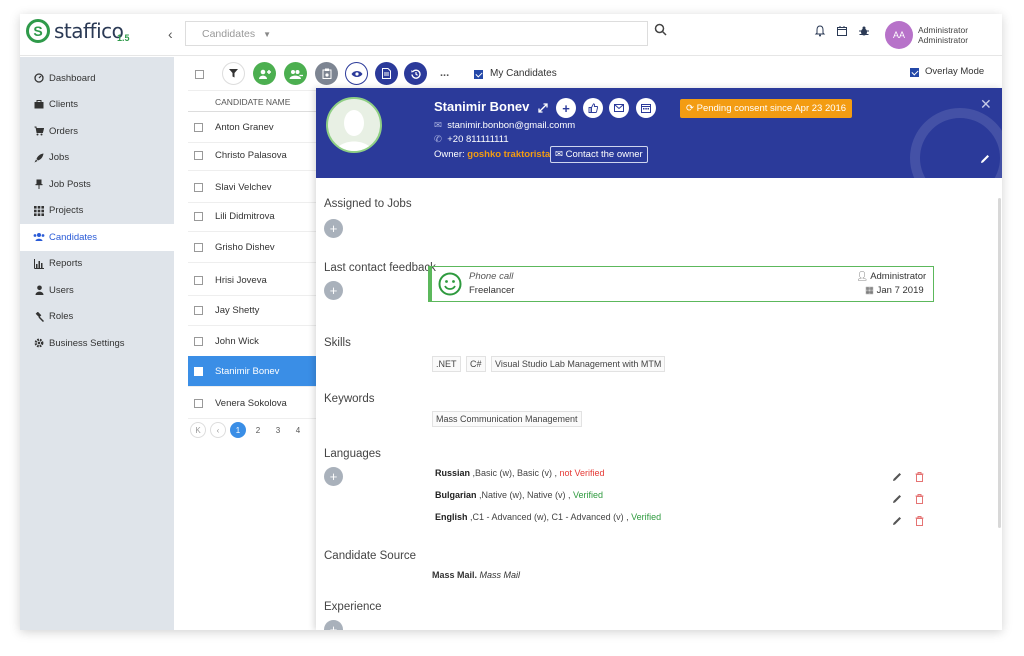 This screenshot has height=656, width=1024. I want to click on add-button: +, so click(566, 108).